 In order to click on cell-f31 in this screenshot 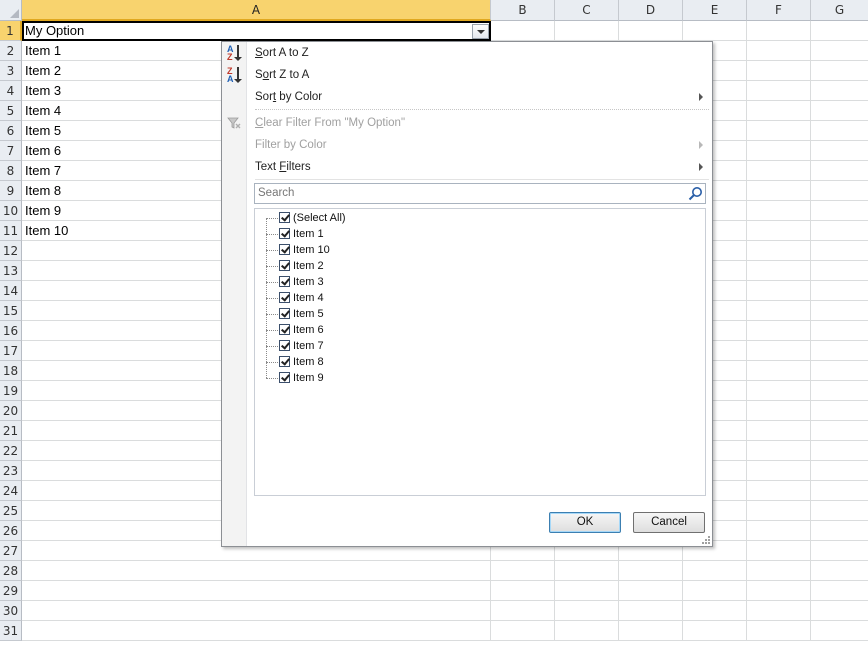, I will do `click(779, 631)`.